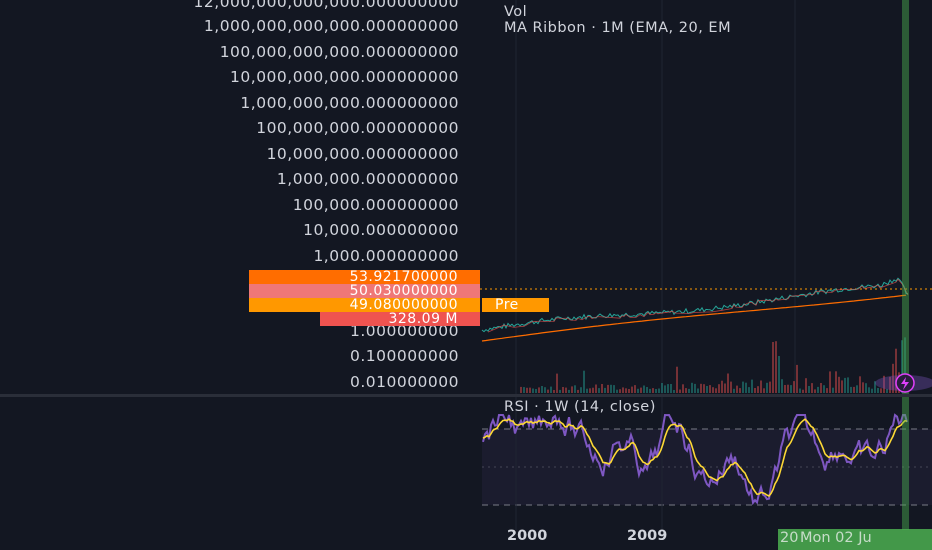 This screenshot has height=550, width=932. What do you see at coordinates (403, 277) in the screenshot?
I see `price-badge-high-value: 53.921700000` at bounding box center [403, 277].